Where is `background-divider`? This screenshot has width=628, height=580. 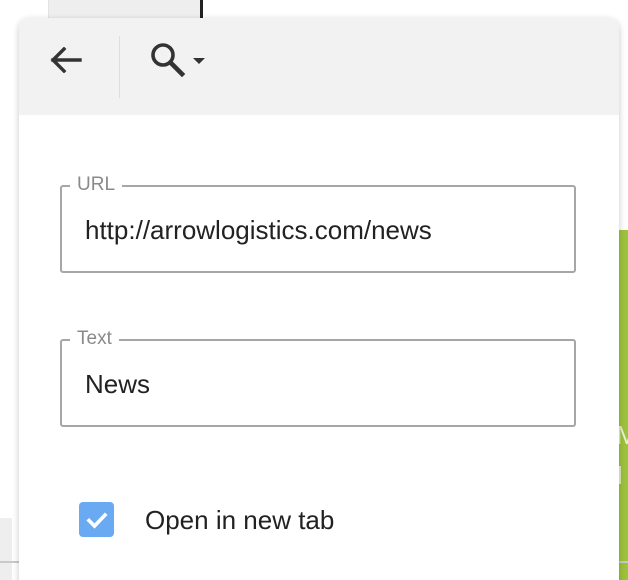
background-divider is located at coordinates (201, 10).